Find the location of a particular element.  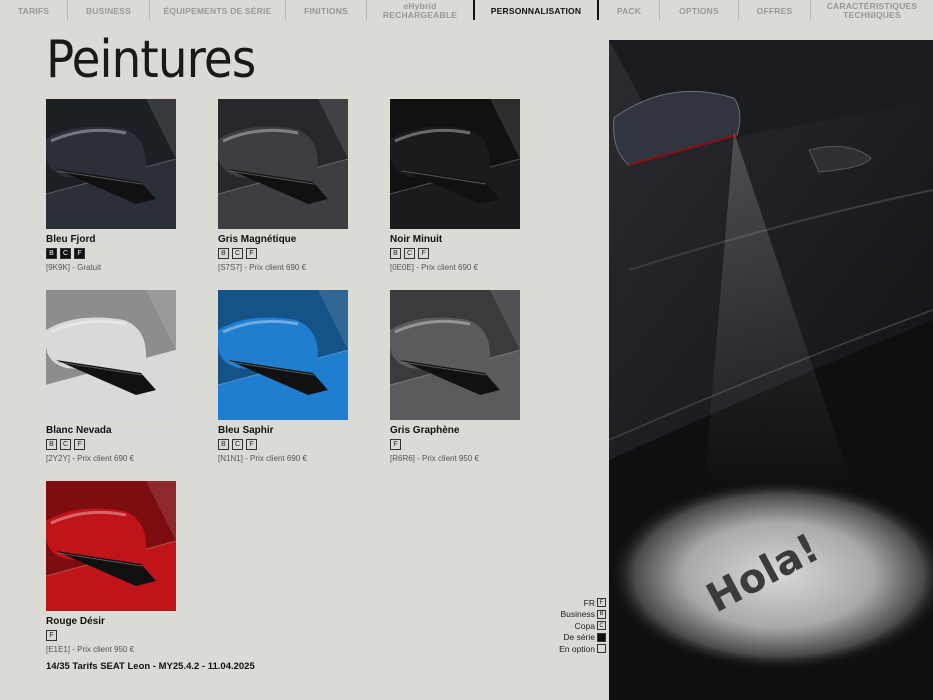

nav-tab-options: OPTIONS is located at coordinates (699, 11).